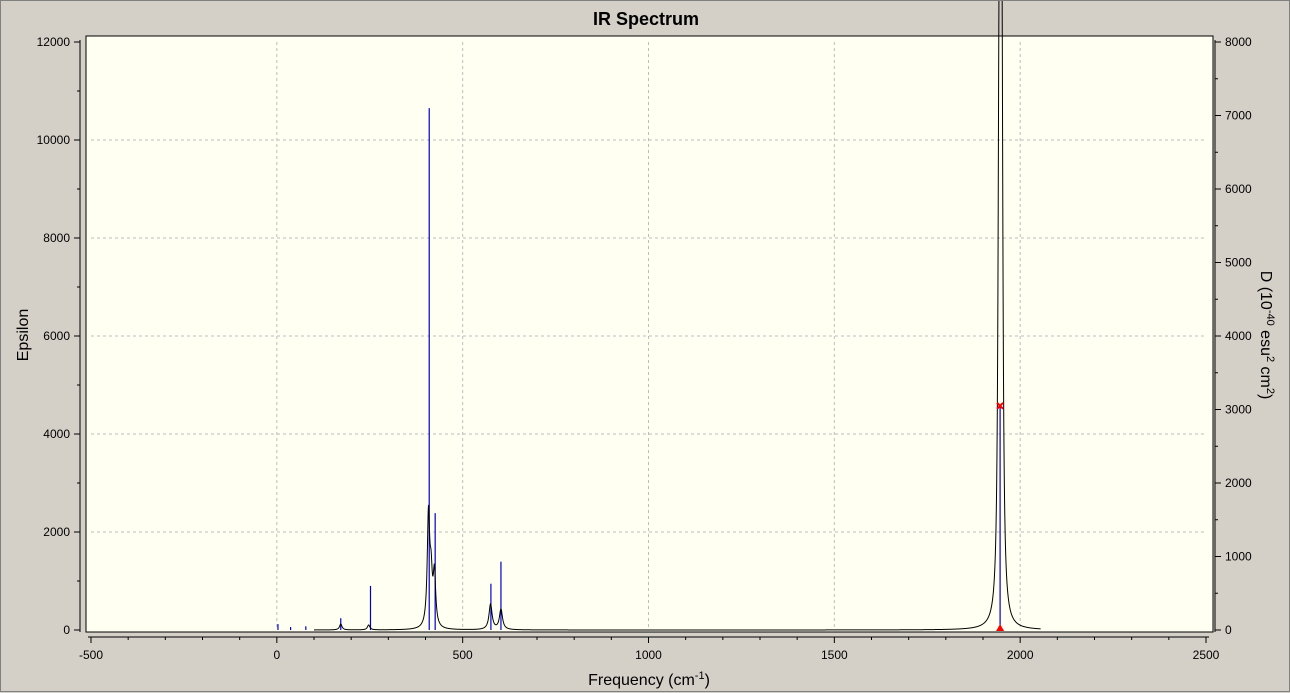 The width and height of the screenshot is (1290, 693). What do you see at coordinates (1020, 655) in the screenshot?
I see `x-tick-label: 2000` at bounding box center [1020, 655].